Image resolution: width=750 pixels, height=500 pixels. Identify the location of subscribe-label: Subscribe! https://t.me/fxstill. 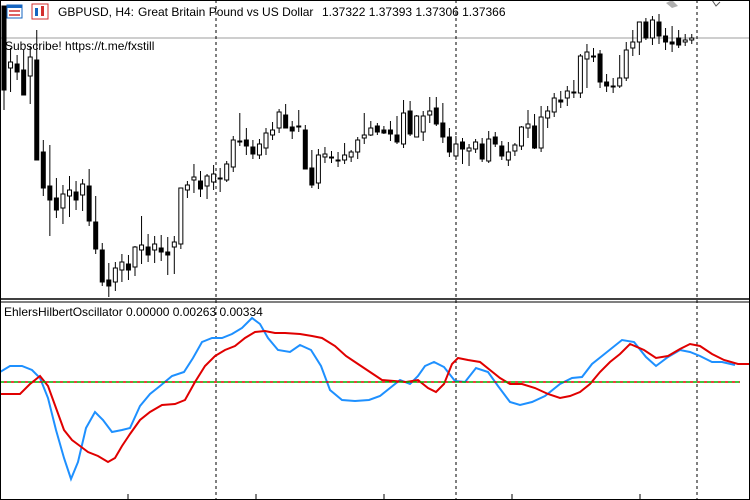
(79, 46).